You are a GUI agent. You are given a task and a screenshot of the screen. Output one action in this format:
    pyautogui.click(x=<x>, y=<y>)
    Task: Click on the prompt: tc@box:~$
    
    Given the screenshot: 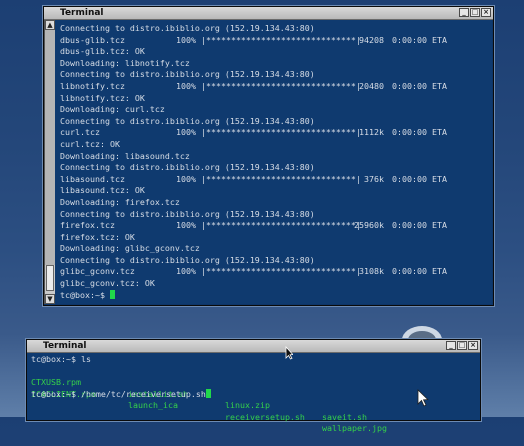 What is the action you would take?
    pyautogui.click(x=85, y=294)
    